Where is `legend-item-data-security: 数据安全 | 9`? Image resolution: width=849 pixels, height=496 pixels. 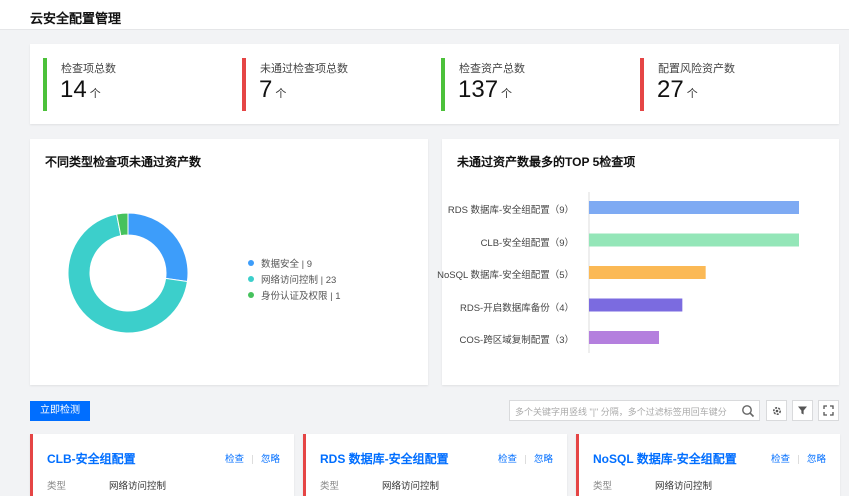 legend-item-data-security: 数据安全 | 9 is located at coordinates (294, 263).